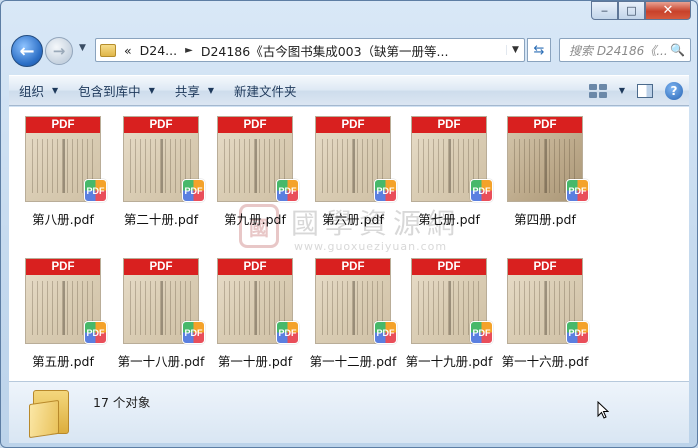 The height and width of the screenshot is (448, 698). Describe the element at coordinates (189, 50) in the screenshot. I see `breadcrumb-chevron-icon: ►` at that location.